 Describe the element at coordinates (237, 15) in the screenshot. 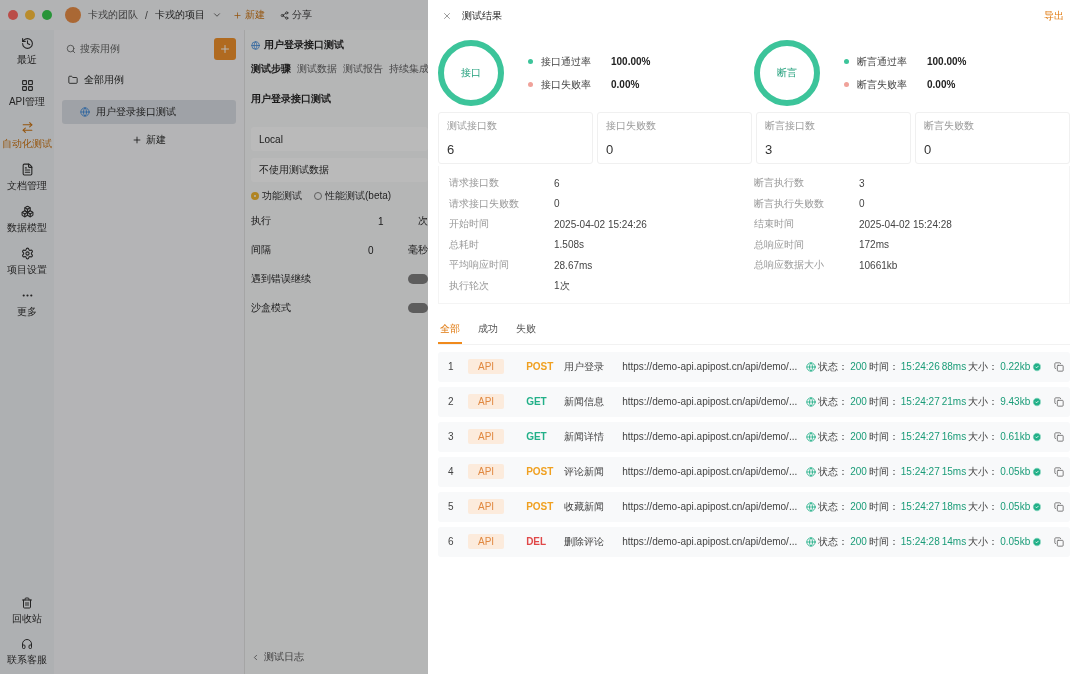

I see `plus-icon` at that location.